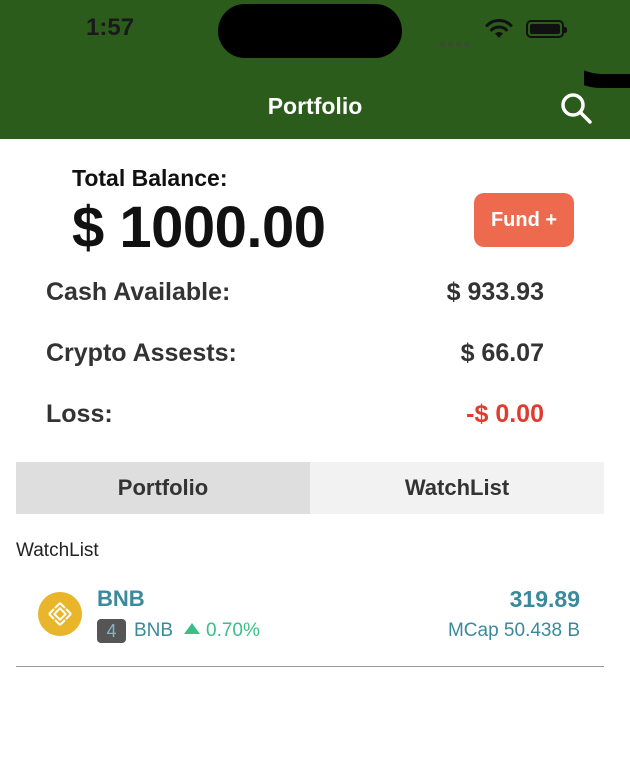  I want to click on status-bar: 1:57, so click(315, 30).